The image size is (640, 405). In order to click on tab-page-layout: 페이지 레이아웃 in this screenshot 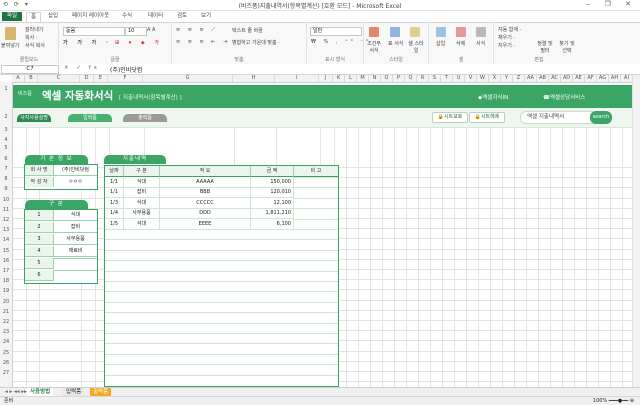, I will do `click(90, 16)`.